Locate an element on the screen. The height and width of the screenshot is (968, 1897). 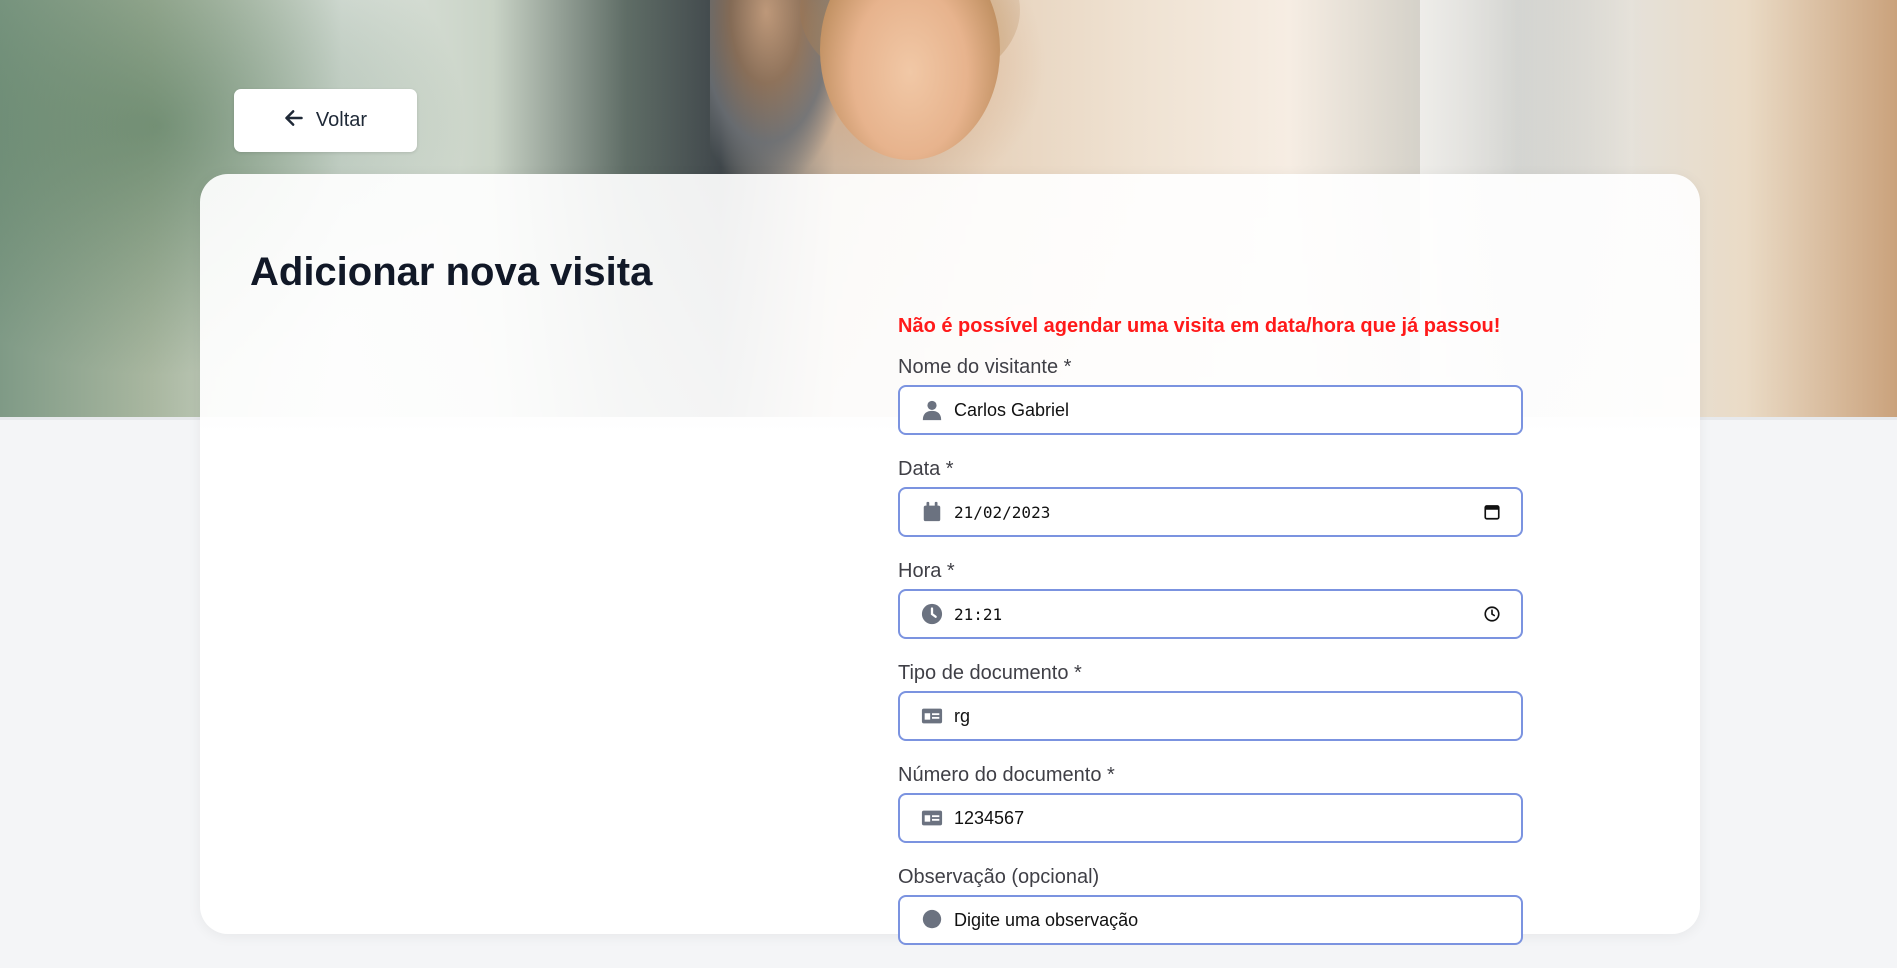
visitor-name-label: Nome do visitante * is located at coordinates (985, 367).